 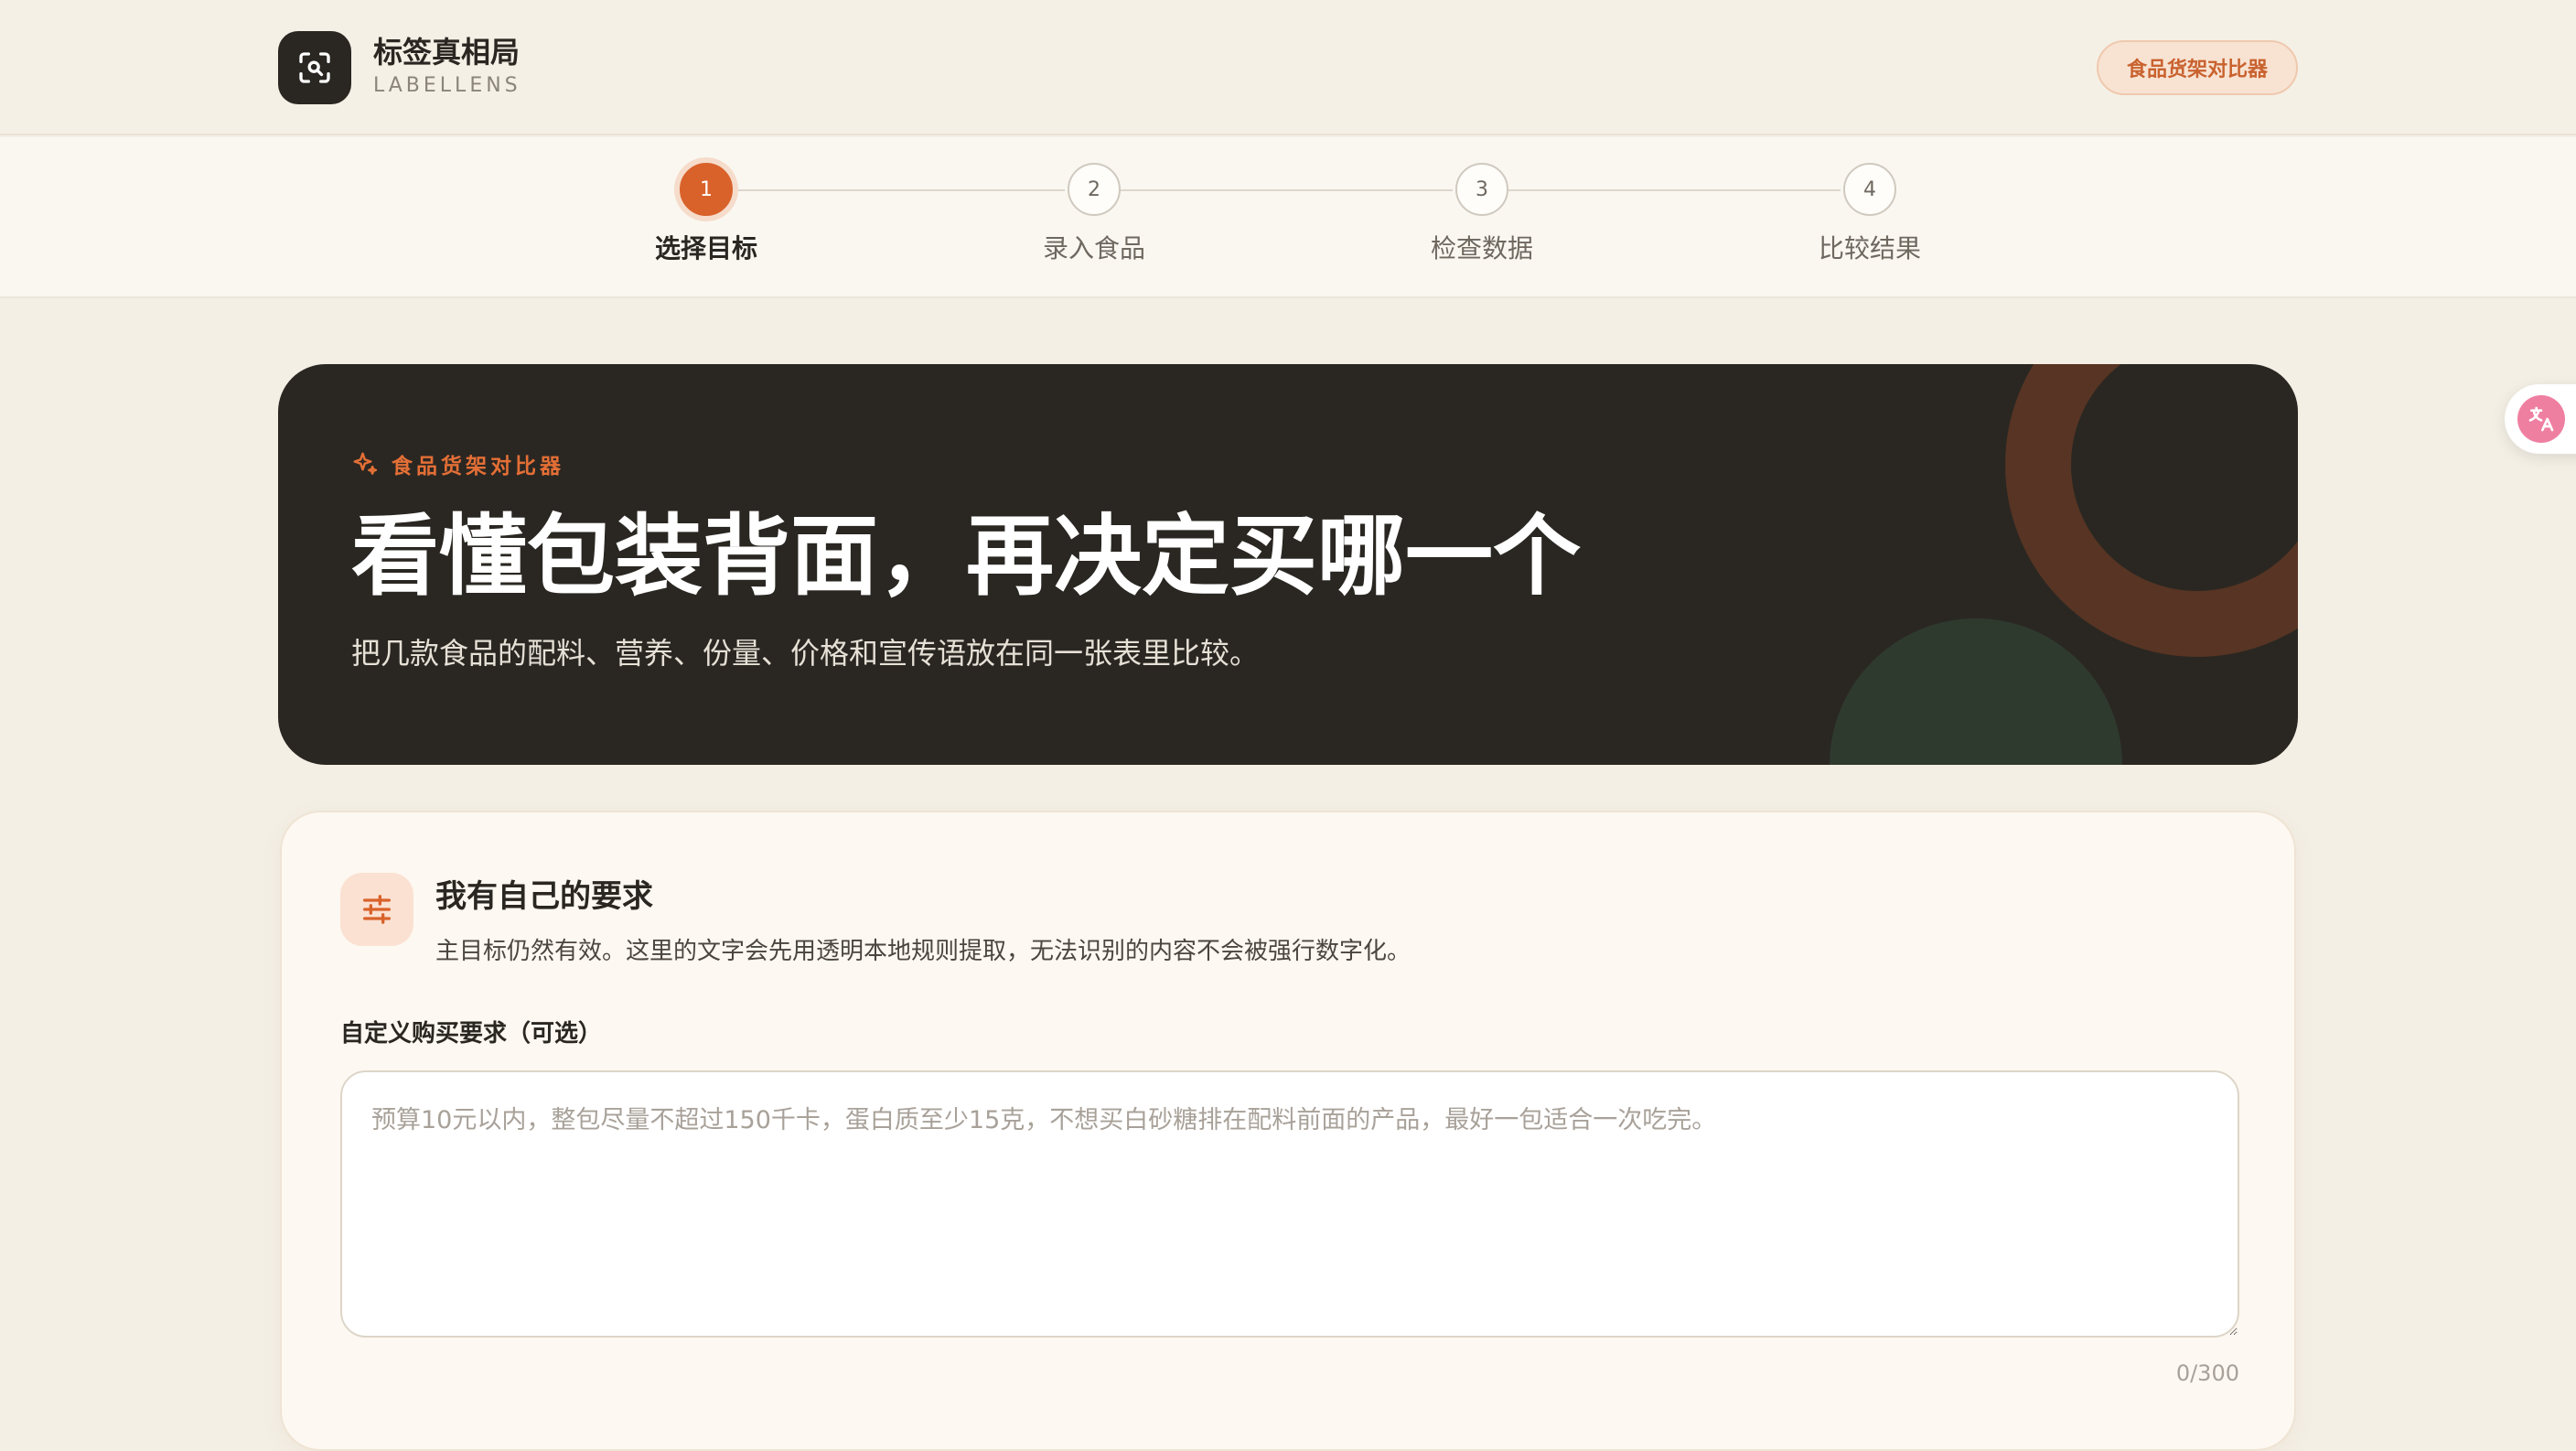 I want to click on brand: 标签真相局 LABELLENS, so click(x=400, y=67).